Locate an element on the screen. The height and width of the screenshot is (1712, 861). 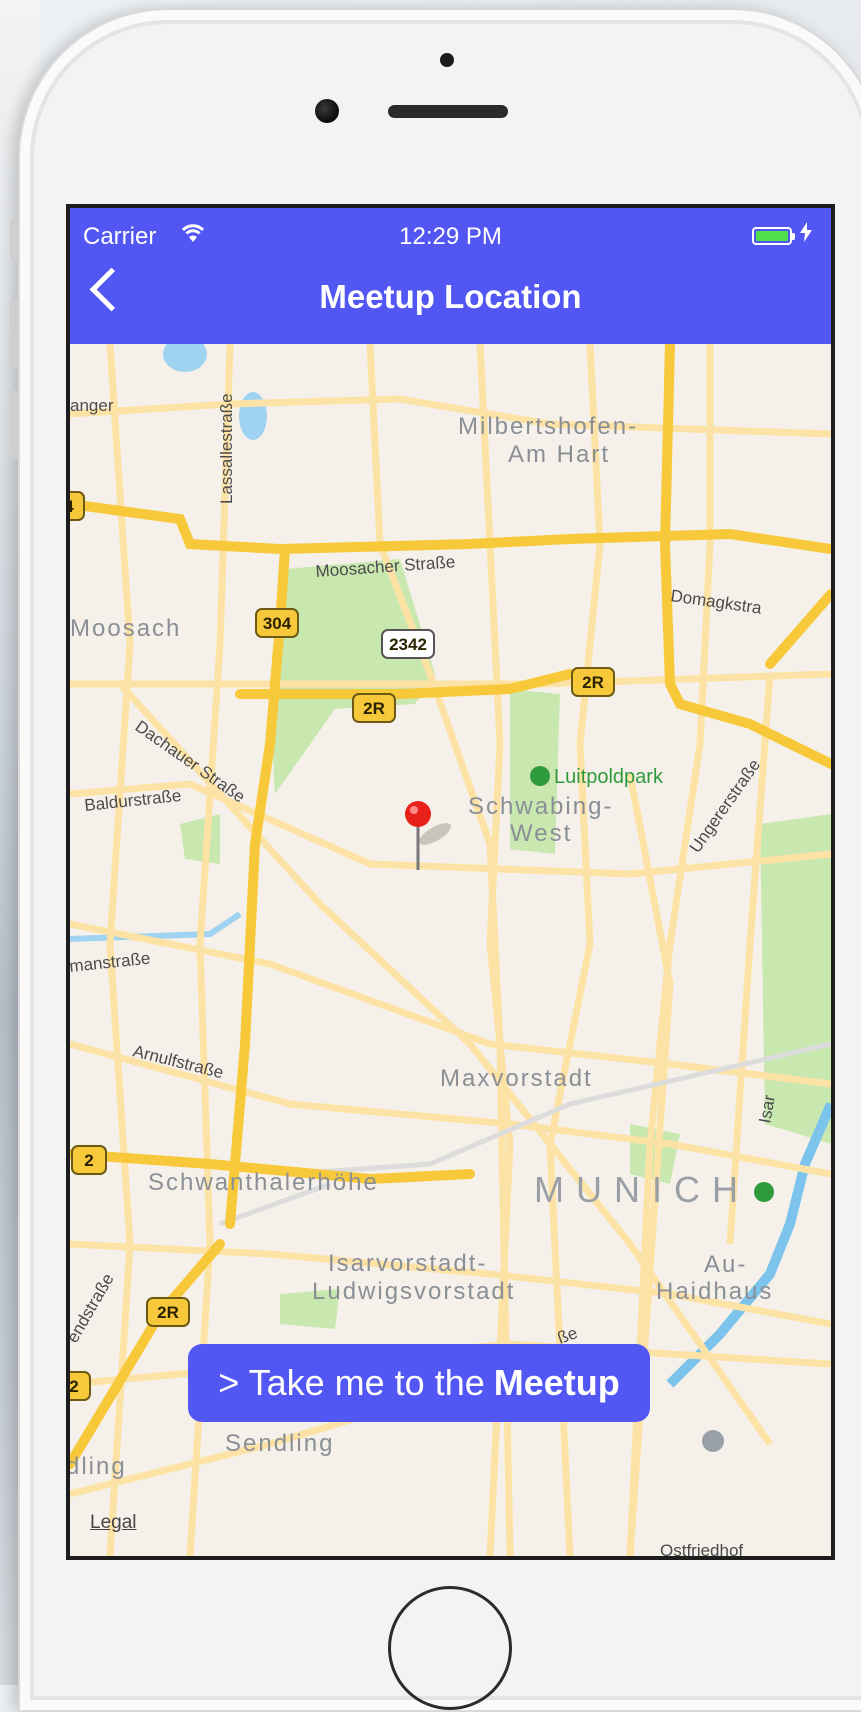
poi-label: Ostfriedhof is located at coordinates (701, 1548).